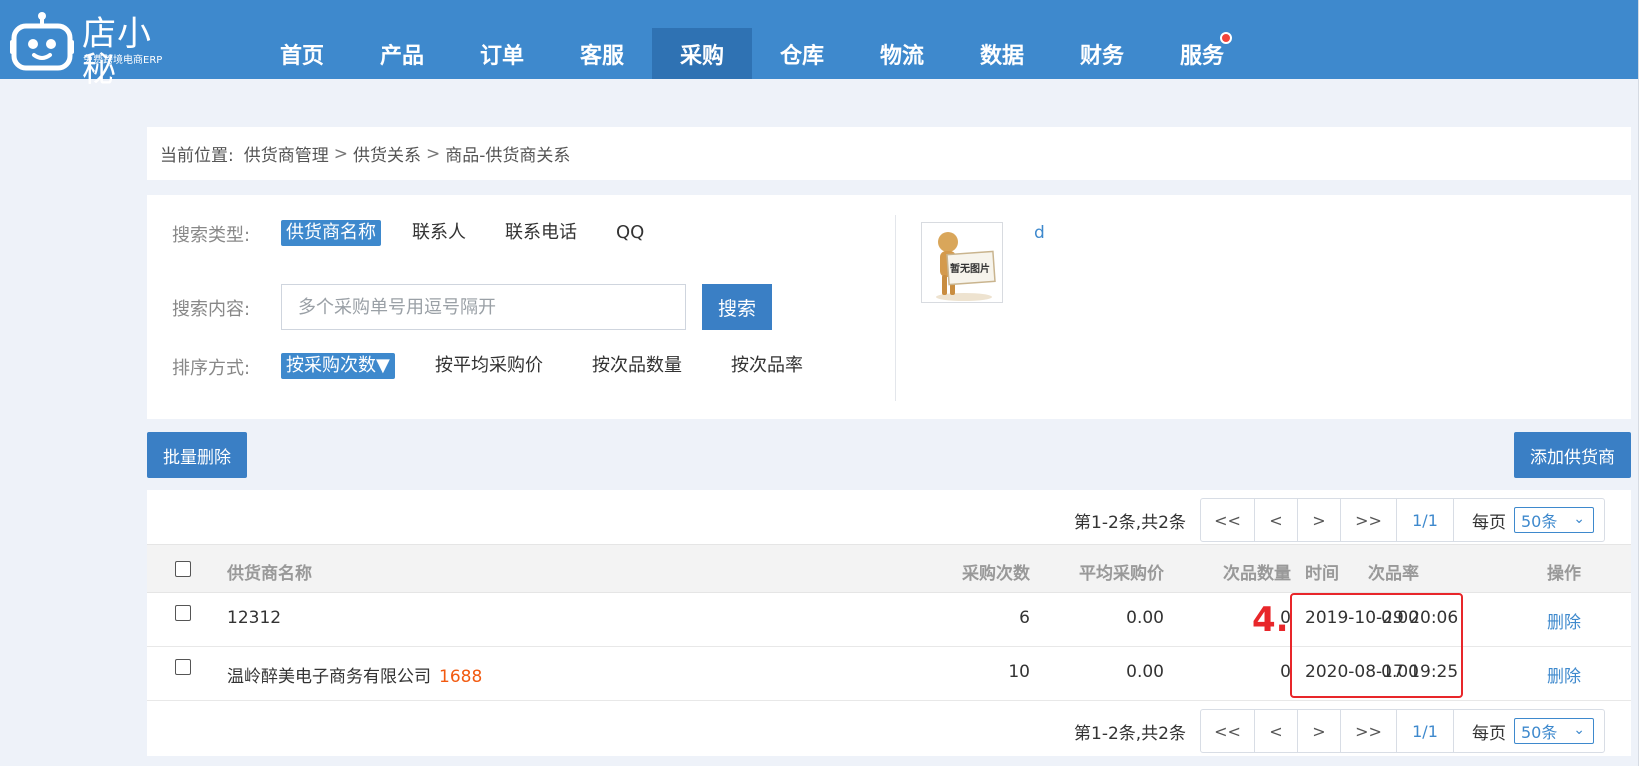 This screenshot has height=766, width=1644. I want to click on header-defect-count: 次品数量, so click(1257, 571).